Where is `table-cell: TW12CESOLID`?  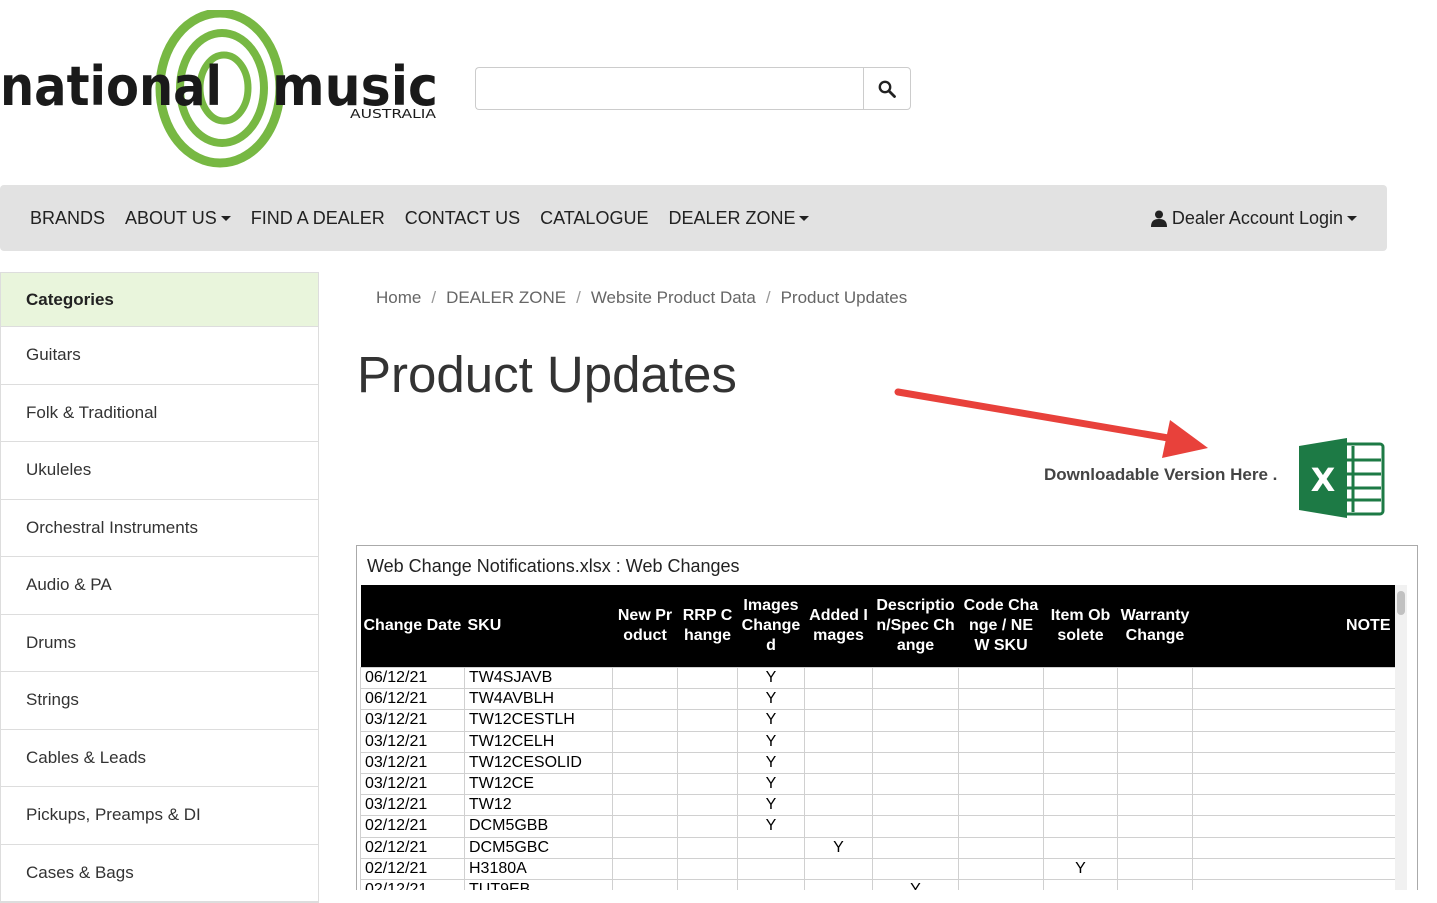 table-cell: TW12CESOLID is located at coordinates (538, 762).